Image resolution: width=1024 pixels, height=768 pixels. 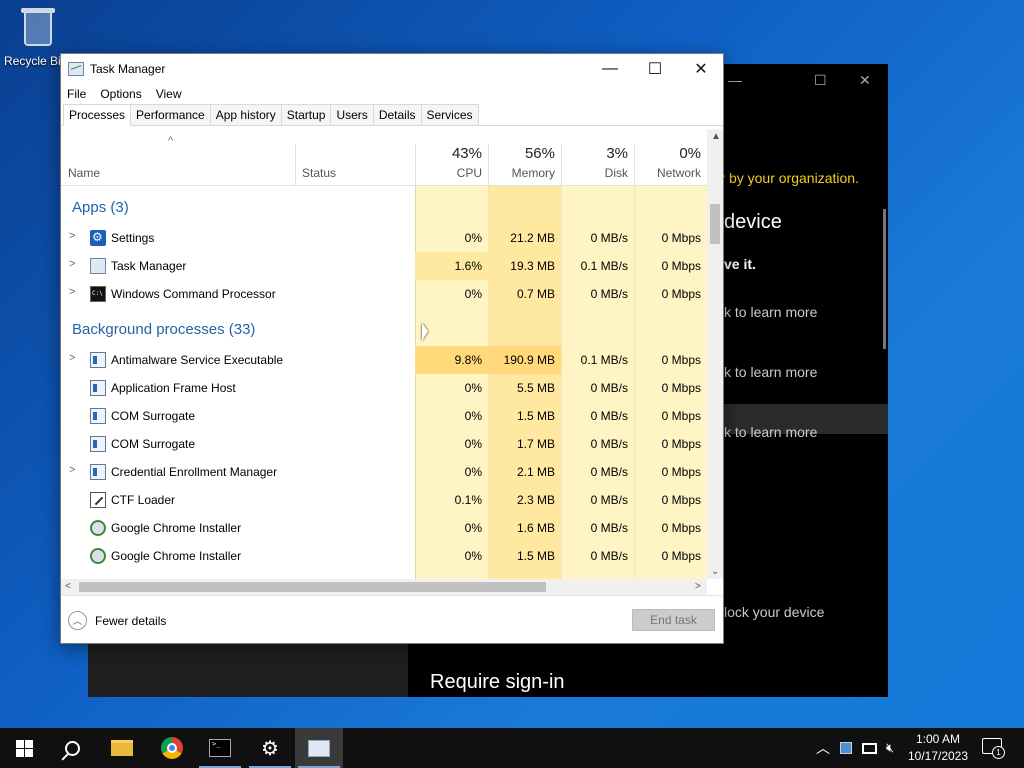 I want to click on fewer-details-label: Fewer details, so click(x=131, y=620).